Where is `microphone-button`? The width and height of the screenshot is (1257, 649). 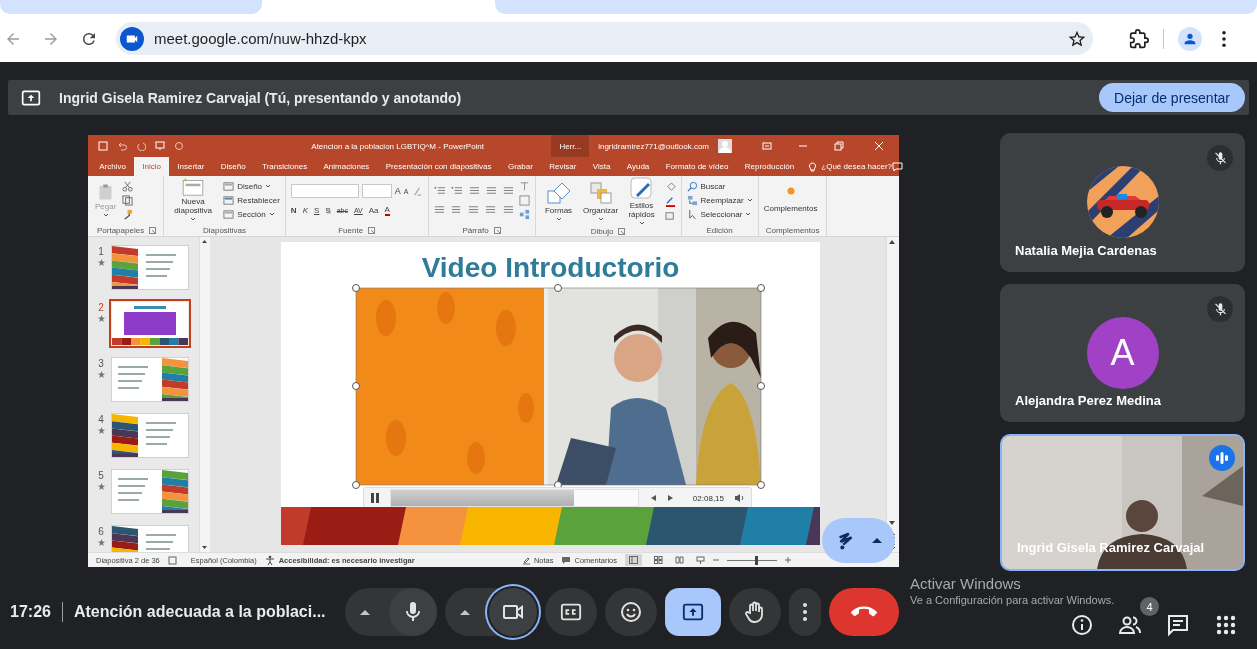 microphone-button is located at coordinates (413, 612).